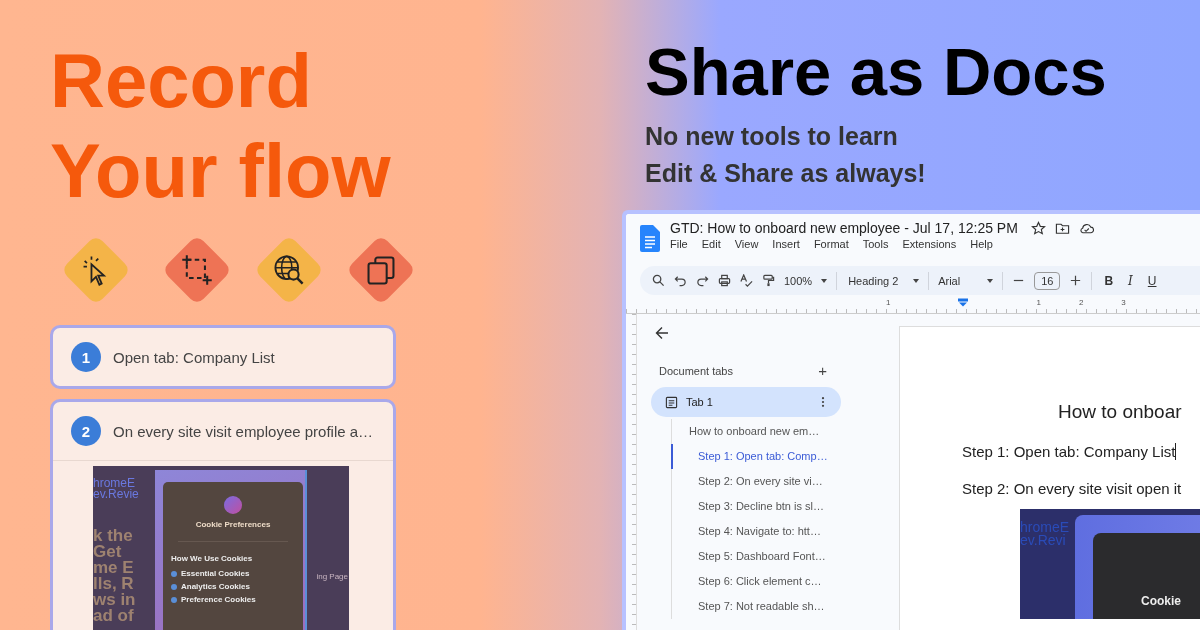  I want to click on plus-icon, so click(1076, 280).